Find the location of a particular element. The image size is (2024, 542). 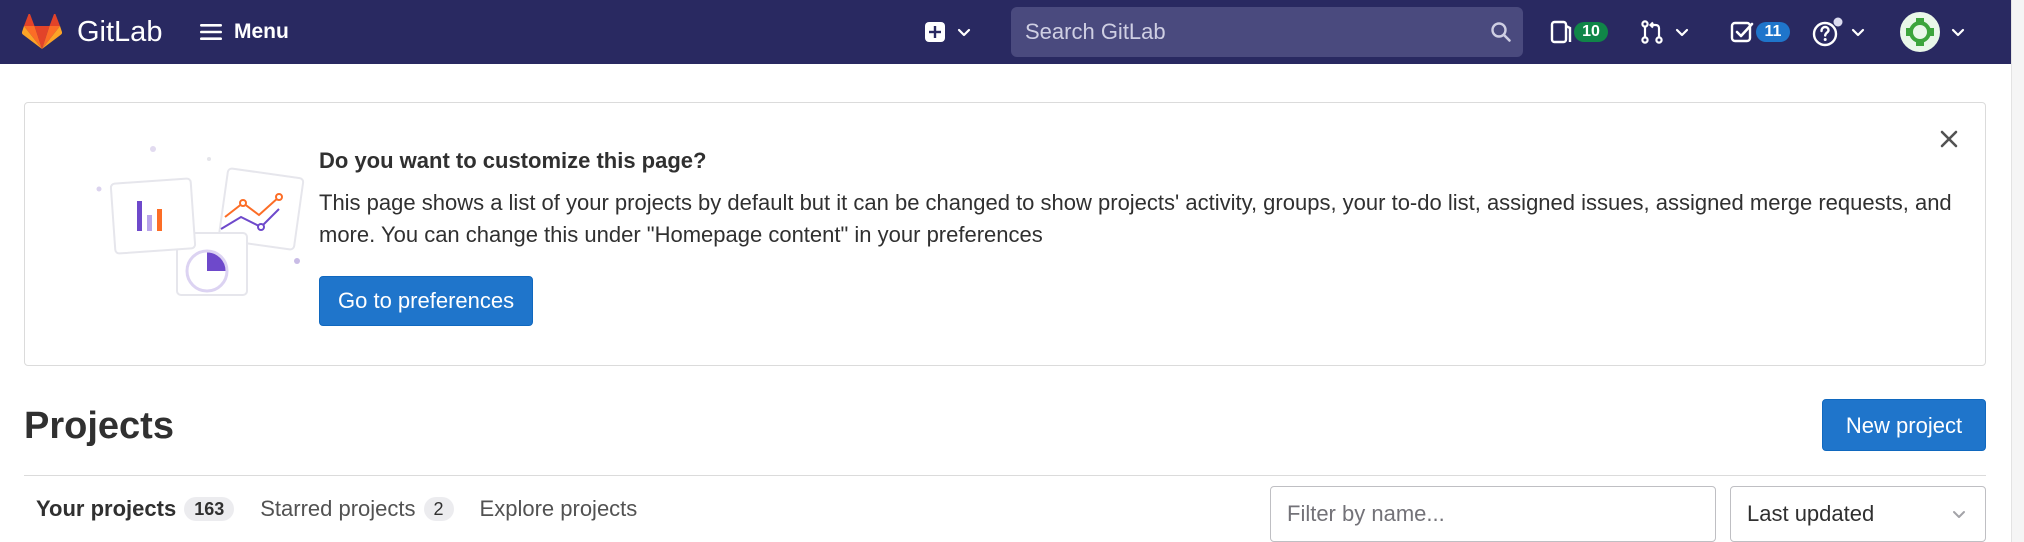

todos-count-badge: 11 is located at coordinates (1773, 32).